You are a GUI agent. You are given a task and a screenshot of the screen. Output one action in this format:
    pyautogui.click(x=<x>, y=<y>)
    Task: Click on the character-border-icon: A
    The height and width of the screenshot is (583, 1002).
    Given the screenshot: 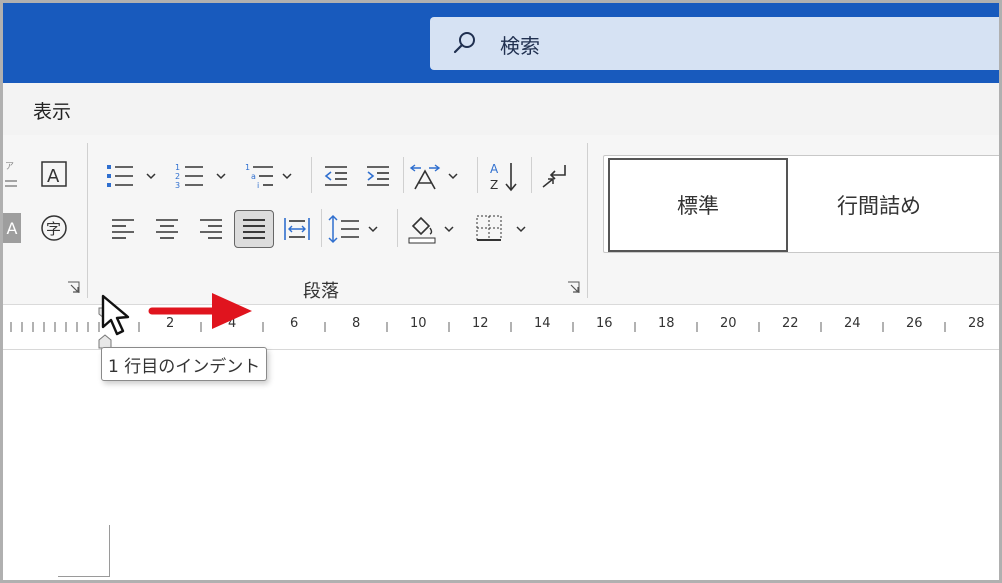 What is the action you would take?
    pyautogui.click(x=54, y=174)
    